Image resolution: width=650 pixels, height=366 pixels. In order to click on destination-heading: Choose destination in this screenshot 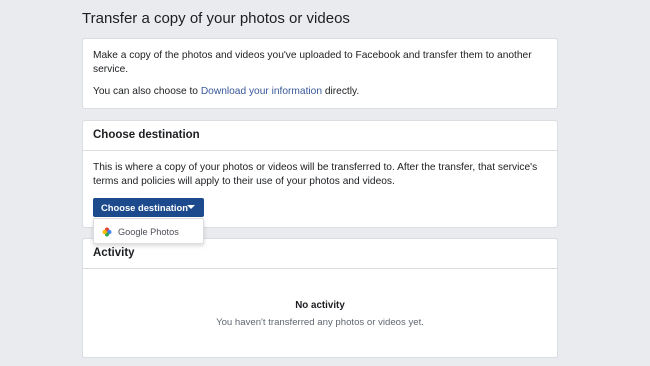, I will do `click(146, 135)`.